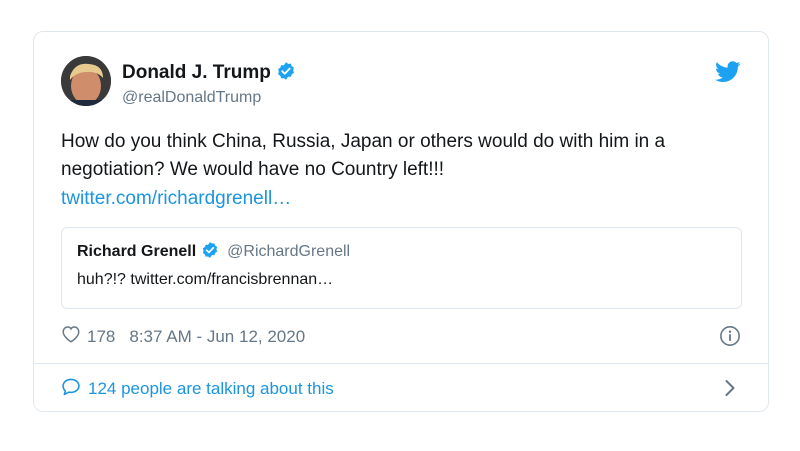  I want to click on avatar-image, so click(86, 81).